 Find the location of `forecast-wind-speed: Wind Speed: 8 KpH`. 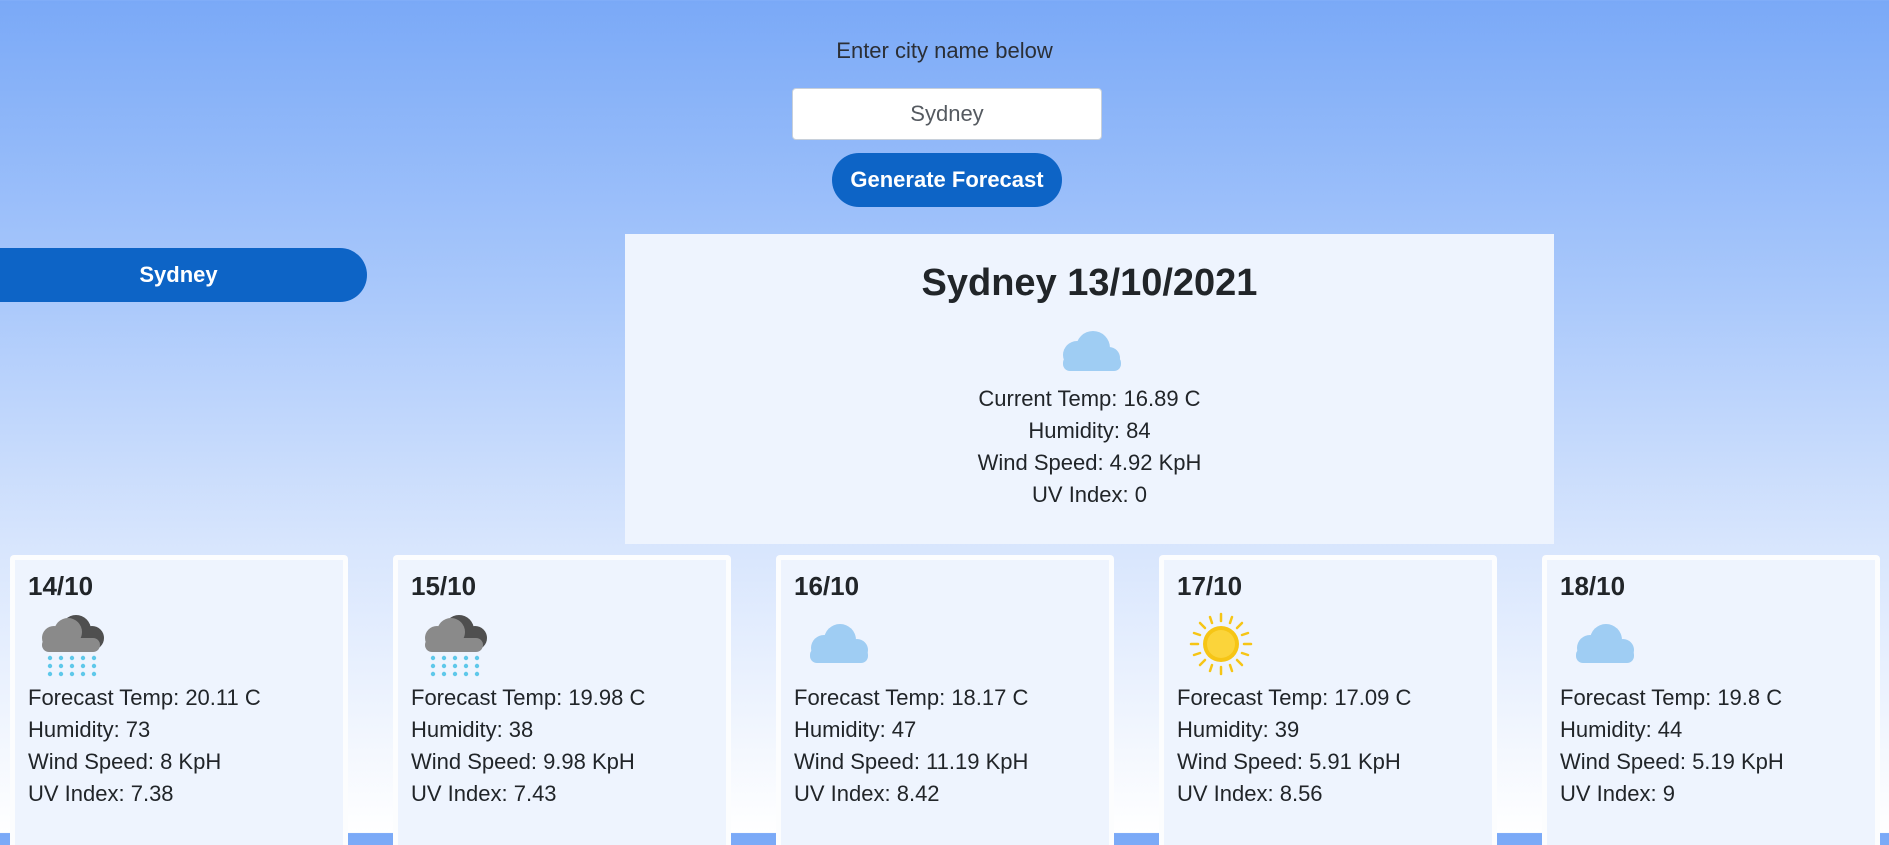

forecast-wind-speed: Wind Speed: 8 KpH is located at coordinates (125, 761).